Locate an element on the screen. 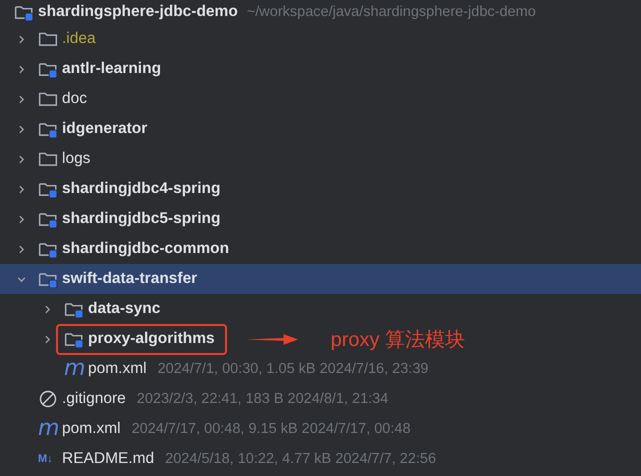 The width and height of the screenshot is (641, 476). tree-row: .gitignore 2023/2/3, 22:41, 183 B 2024/8/1, 21:34 is located at coordinates (320, 399).